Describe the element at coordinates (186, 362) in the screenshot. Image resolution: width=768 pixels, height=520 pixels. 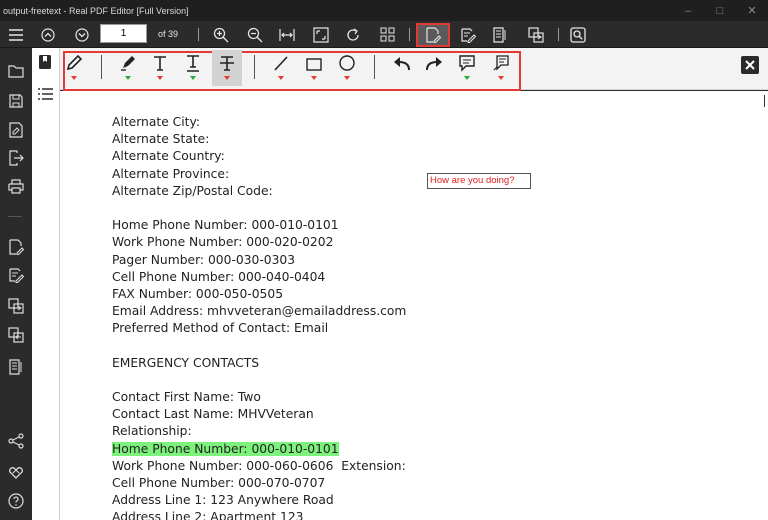
I see `document-line-text: EMERGENCY CONTACTS` at that location.